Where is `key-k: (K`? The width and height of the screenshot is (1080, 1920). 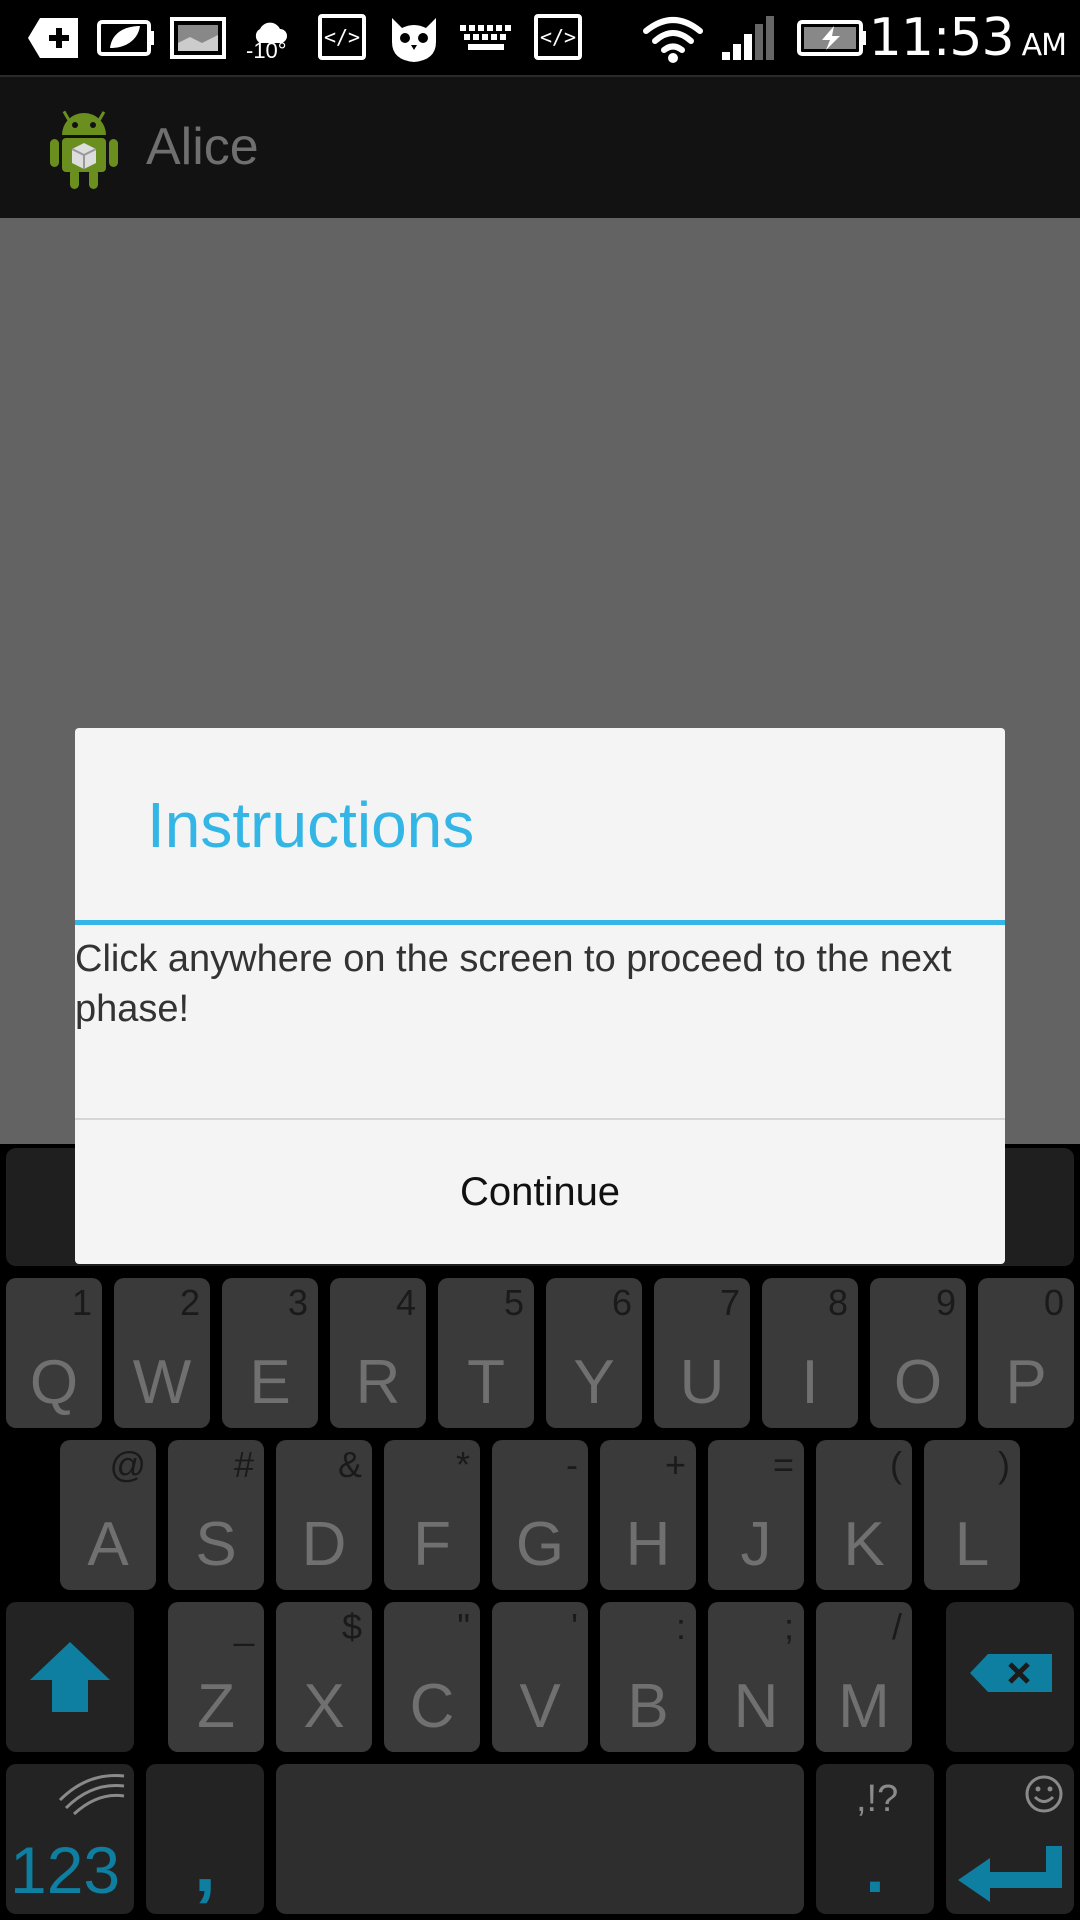
key-k: (K is located at coordinates (864, 1515).